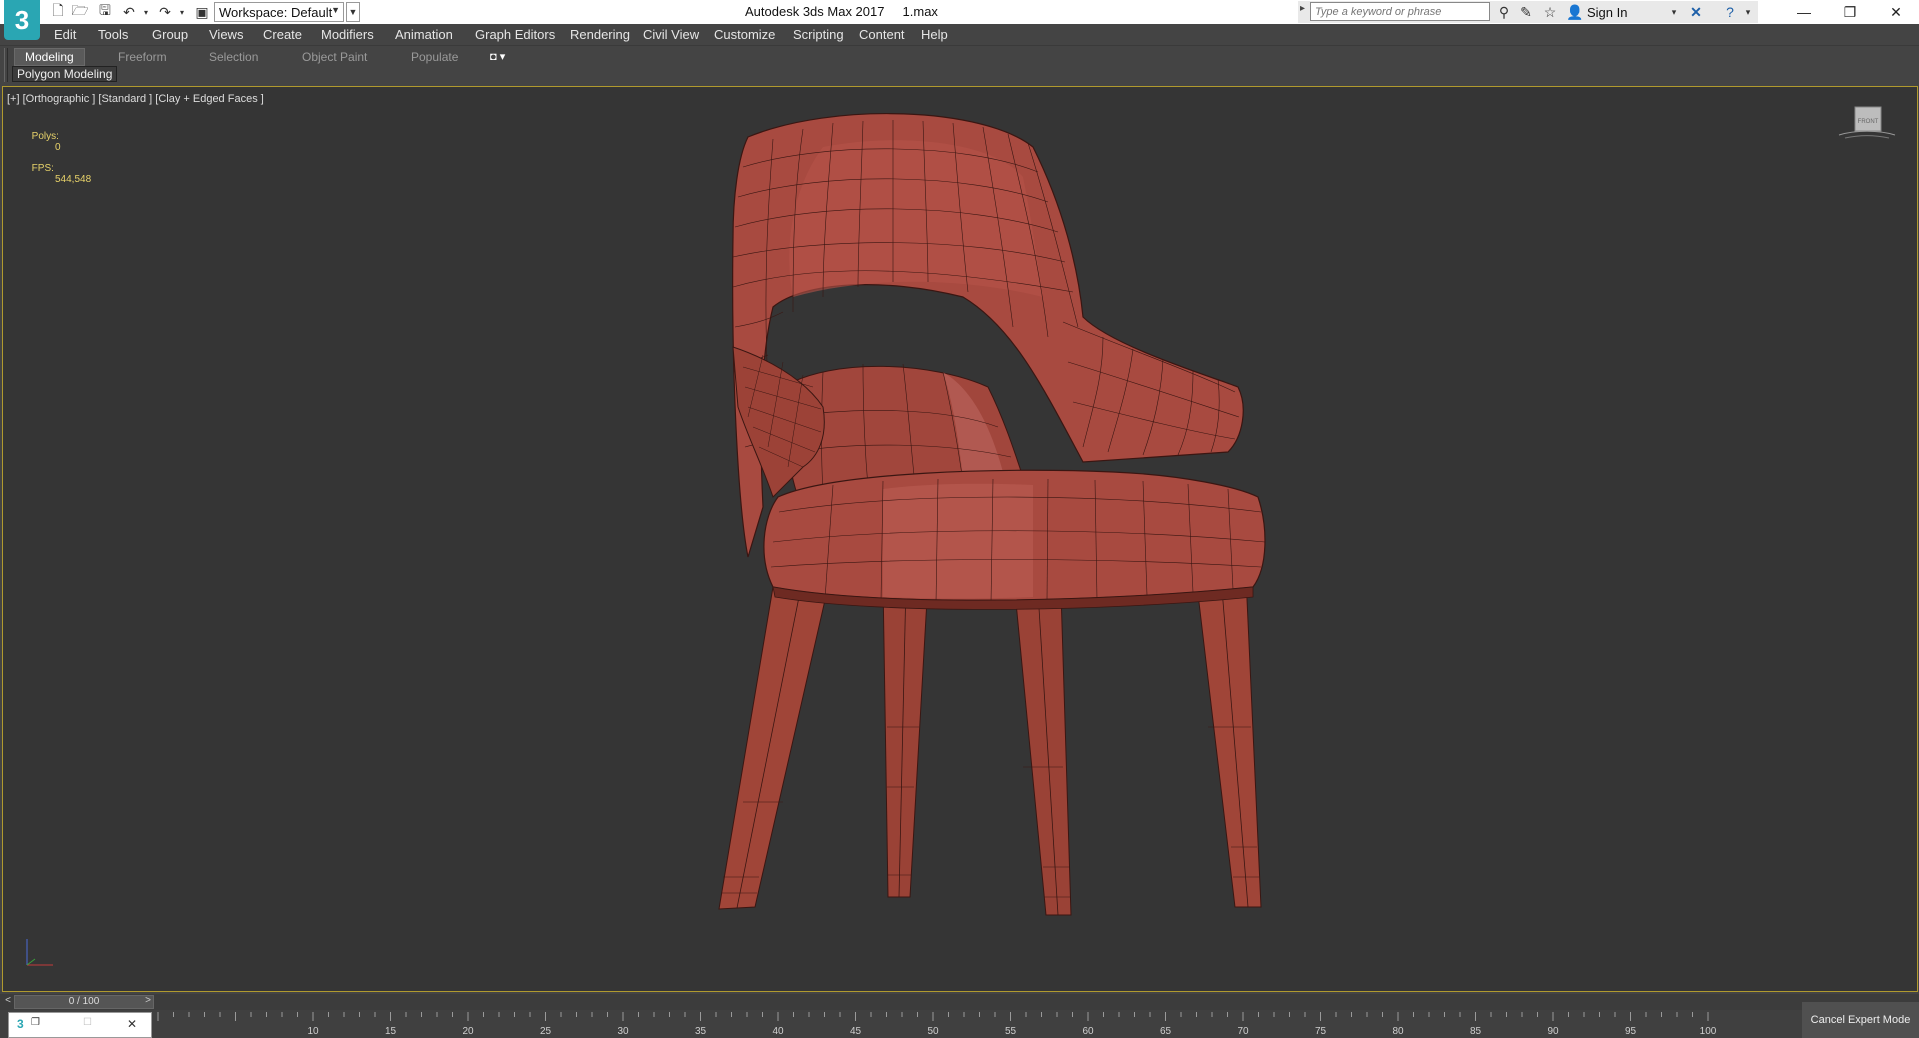 The width and height of the screenshot is (1919, 1038). I want to click on menu-help: Help, so click(934, 34).